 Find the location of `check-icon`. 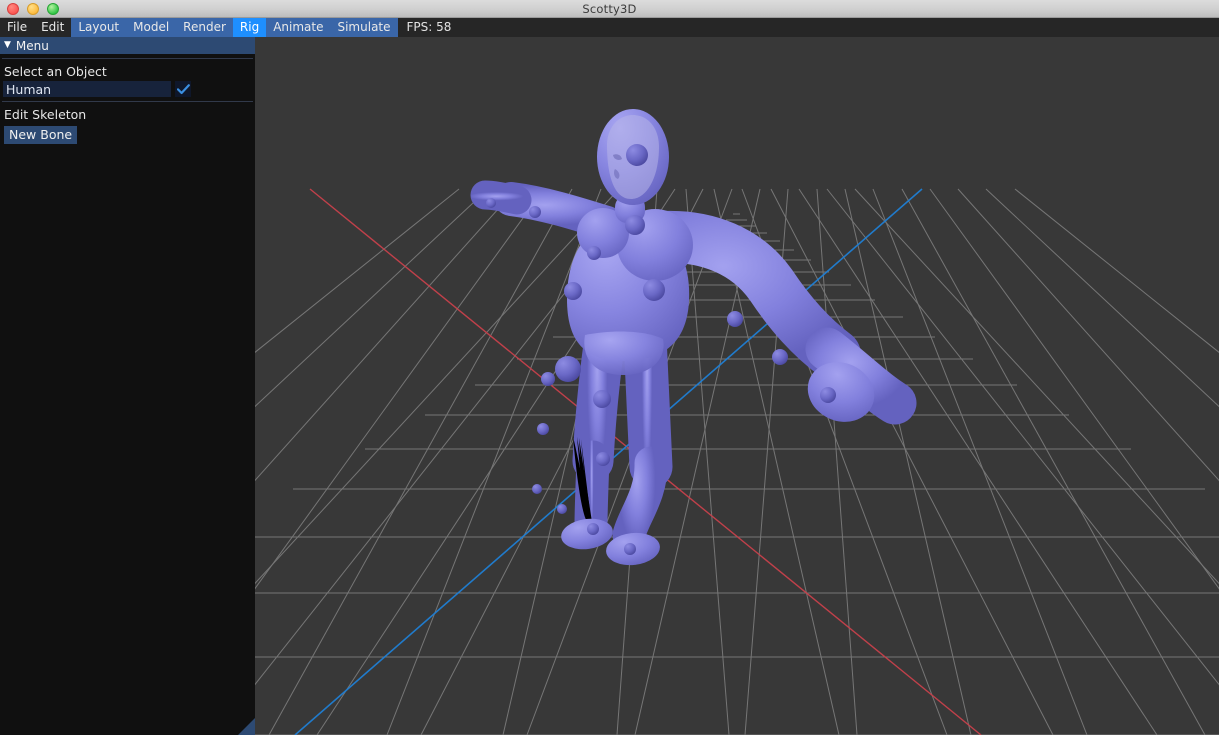

check-icon is located at coordinates (183, 88).